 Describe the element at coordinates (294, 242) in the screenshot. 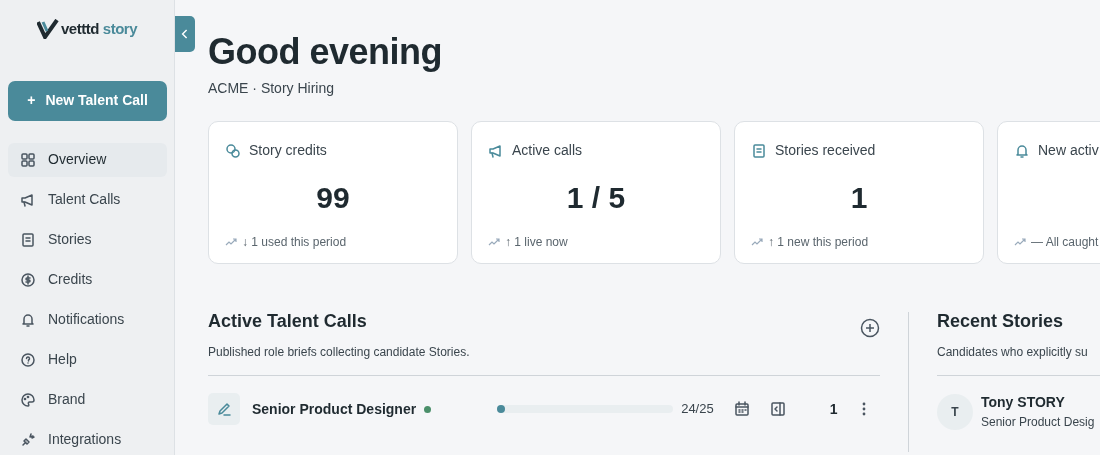

I see `stat-trend: ↓ 1 used this period` at that location.